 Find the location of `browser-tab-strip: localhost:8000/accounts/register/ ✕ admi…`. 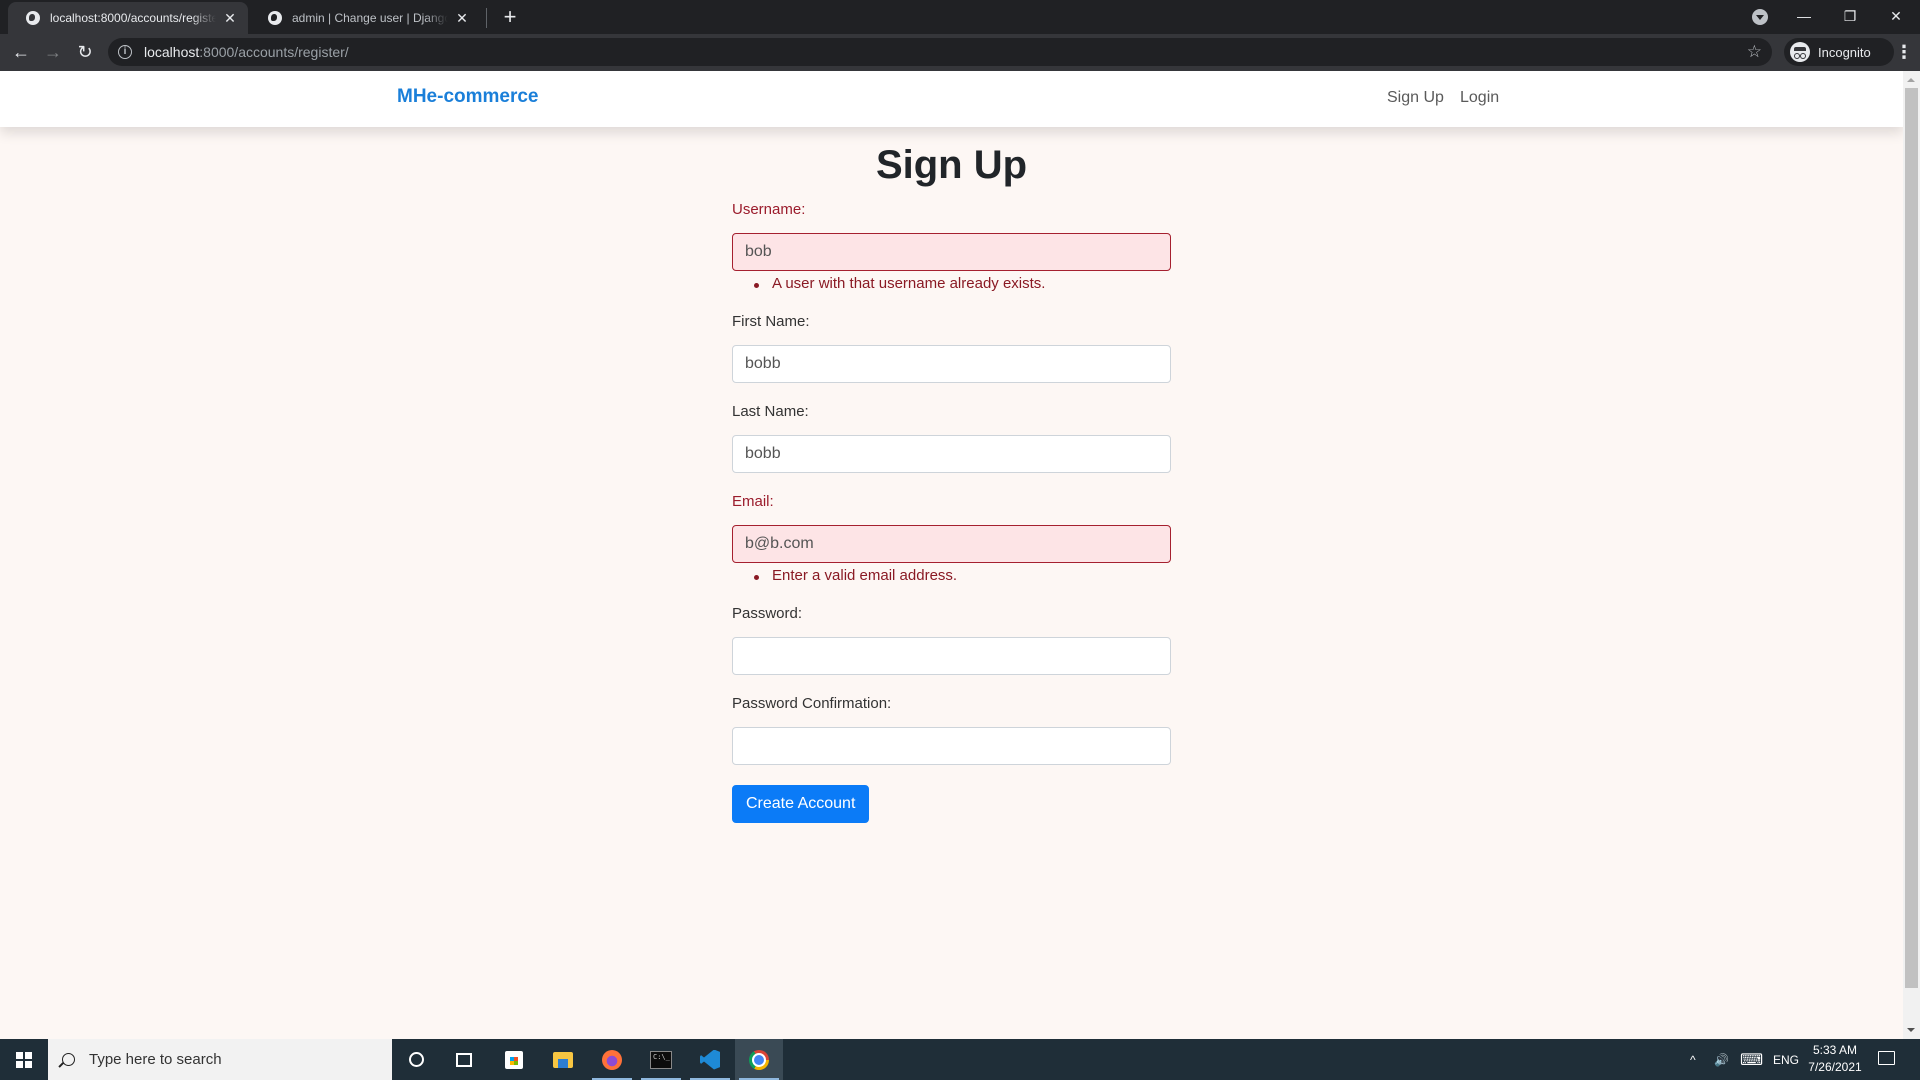

browser-tab-strip: localhost:8000/accounts/register/ ✕ admi… is located at coordinates (960, 17).